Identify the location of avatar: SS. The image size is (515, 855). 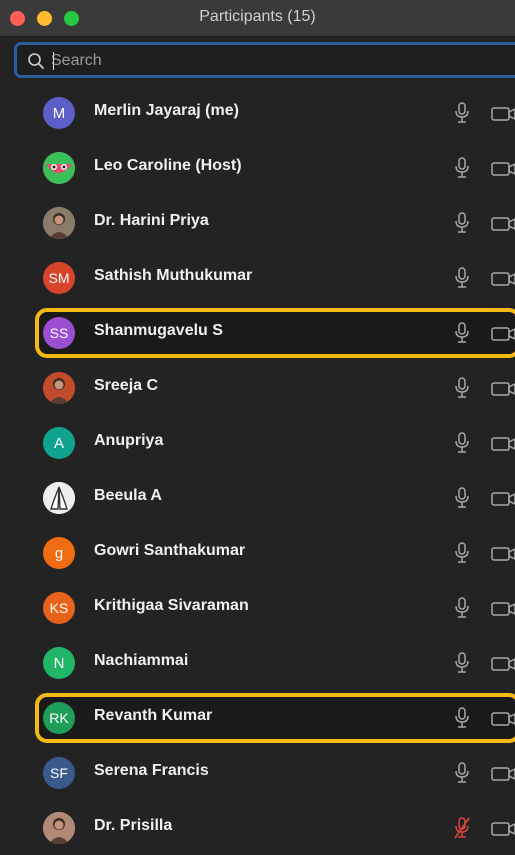
(59, 333).